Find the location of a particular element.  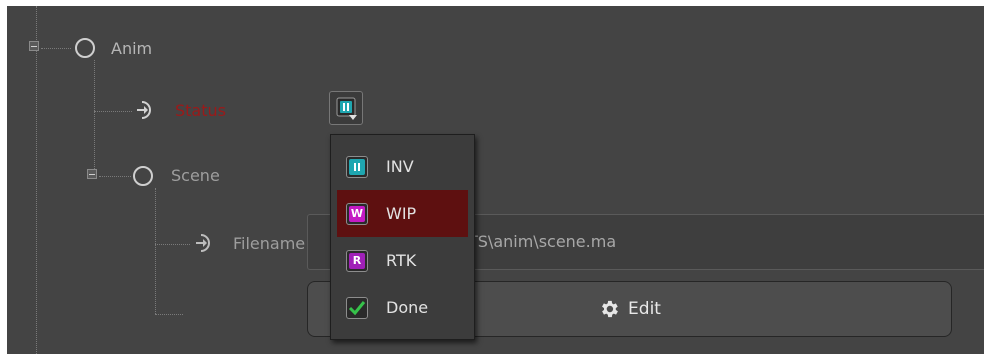

menu-item-label: WIP is located at coordinates (401, 213).